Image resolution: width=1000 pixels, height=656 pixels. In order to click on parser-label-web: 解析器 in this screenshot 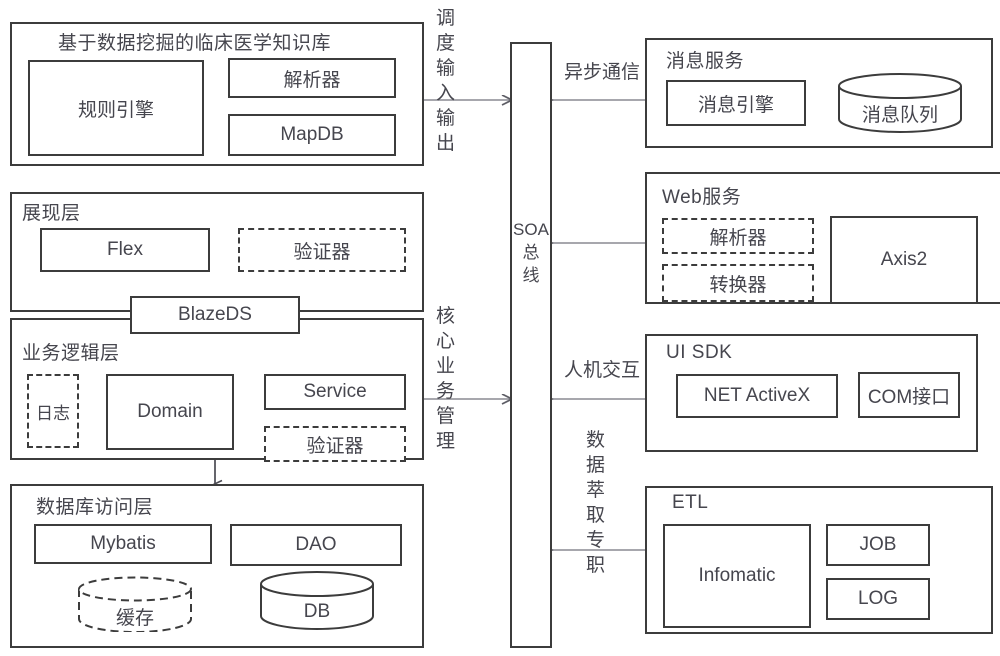, I will do `click(738, 238)`.